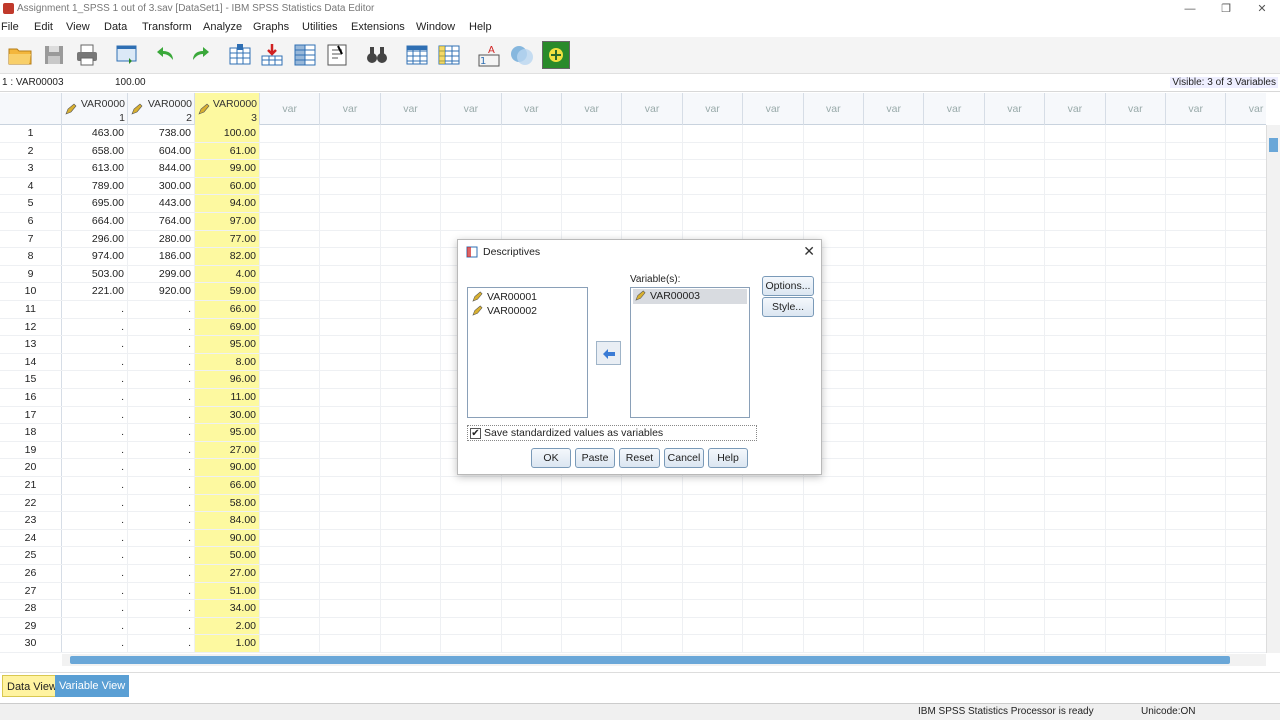  Describe the element at coordinates (95, 109) in the screenshot. I see `column-header-var00001: VAR0000 1` at that location.